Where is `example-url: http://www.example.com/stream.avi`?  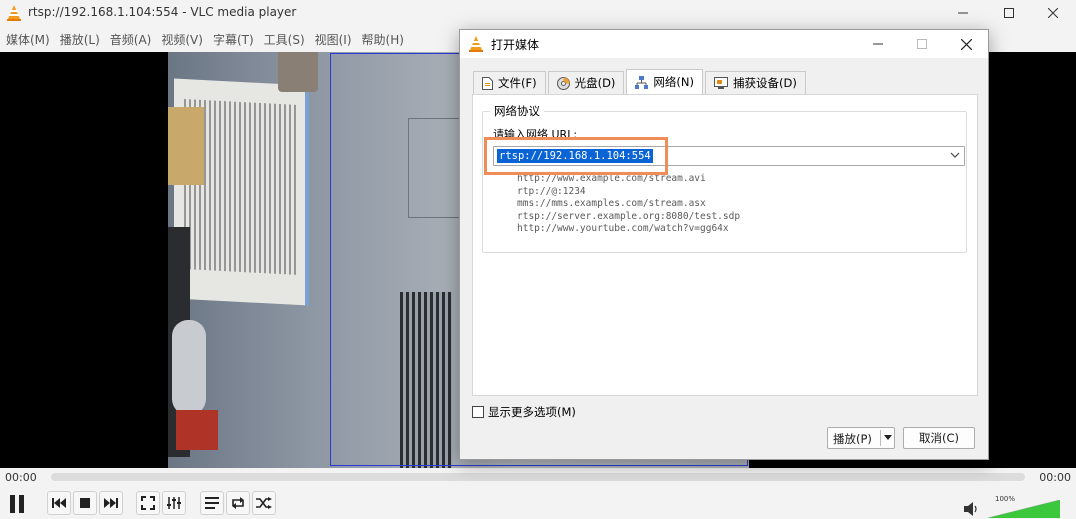 example-url: http://www.example.com/stream.avi is located at coordinates (611, 178).